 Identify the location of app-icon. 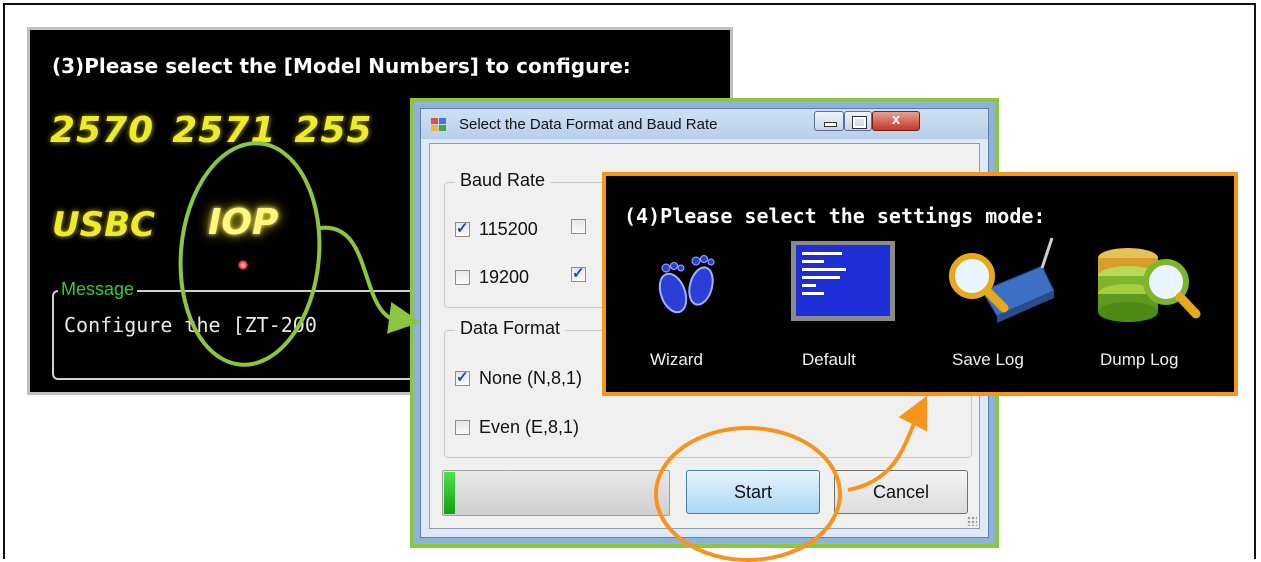
(439, 125).